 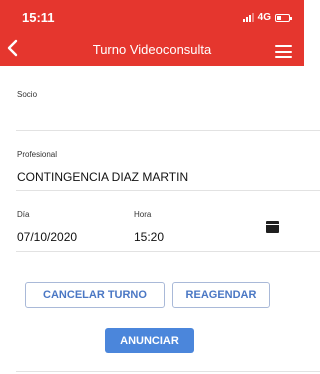 I want to click on calendar-icon, so click(x=272, y=227).